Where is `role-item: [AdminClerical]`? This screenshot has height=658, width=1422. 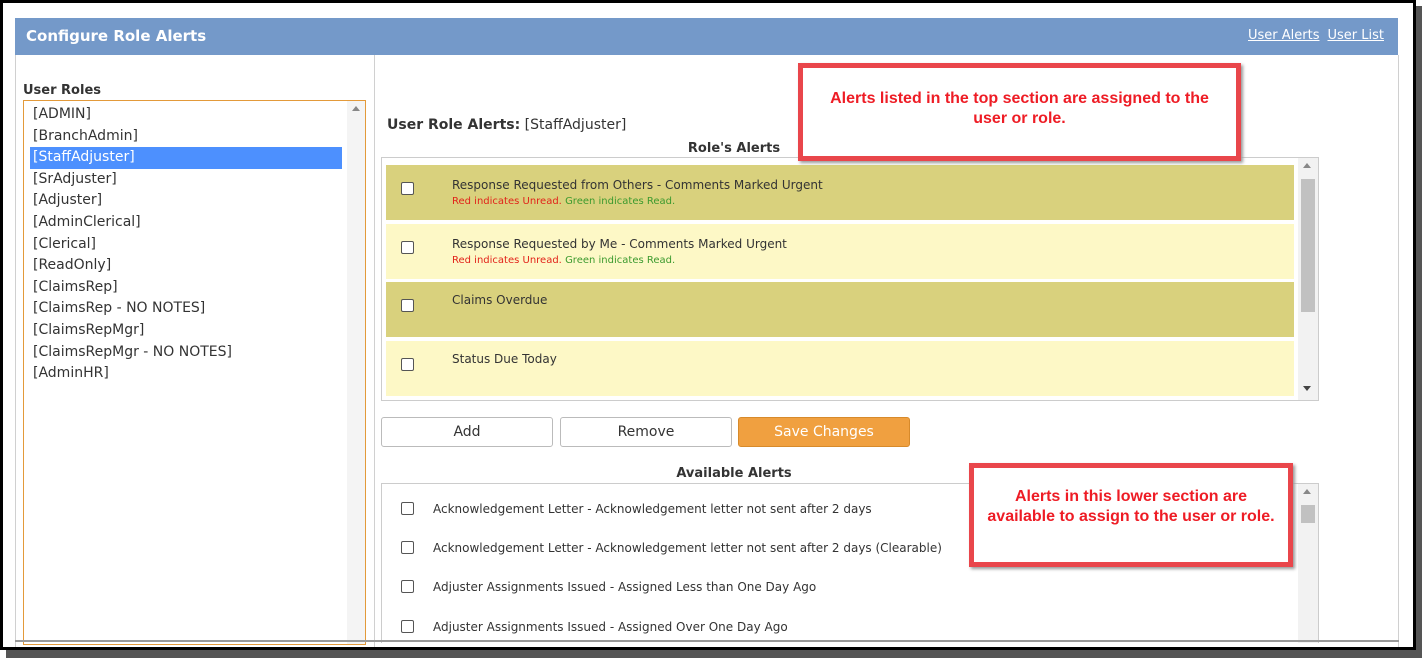 role-item: [AdminClerical] is located at coordinates (186, 223).